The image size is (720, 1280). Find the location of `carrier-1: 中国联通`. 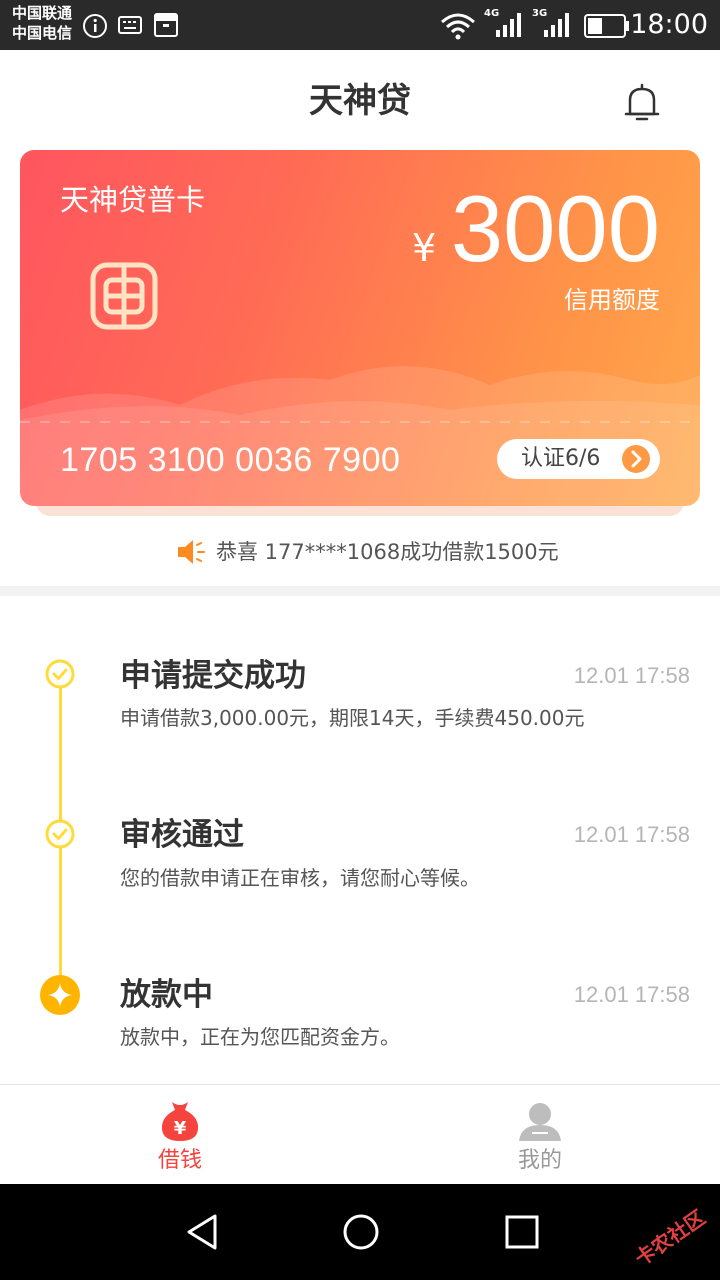

carrier-1: 中国联通 is located at coordinates (42, 13).